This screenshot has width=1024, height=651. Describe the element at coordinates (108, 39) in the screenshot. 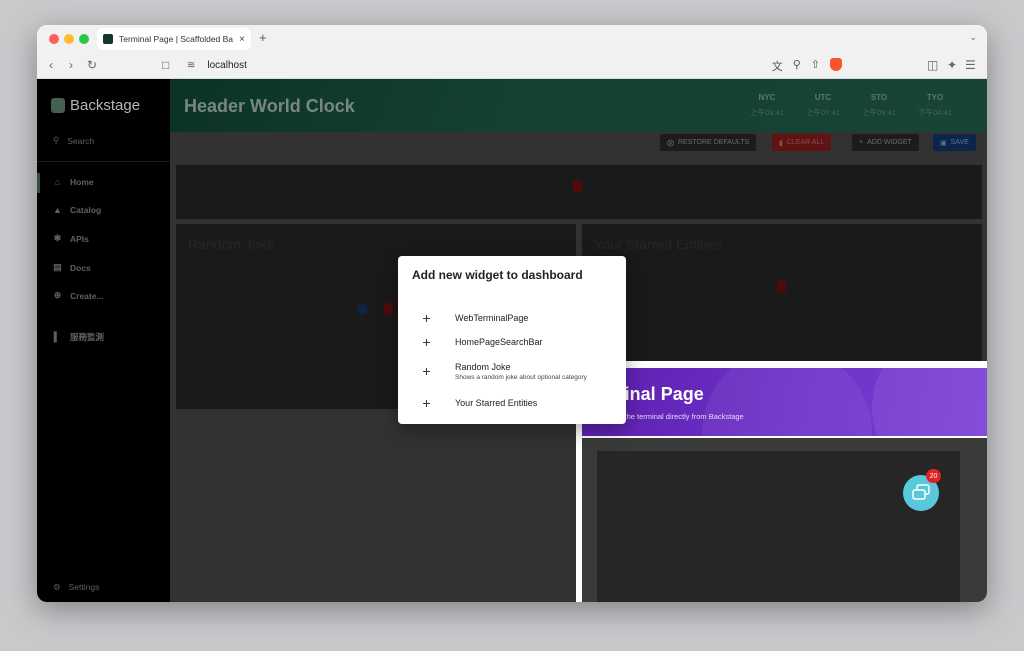

I see `backstage-favicon-icon` at that location.